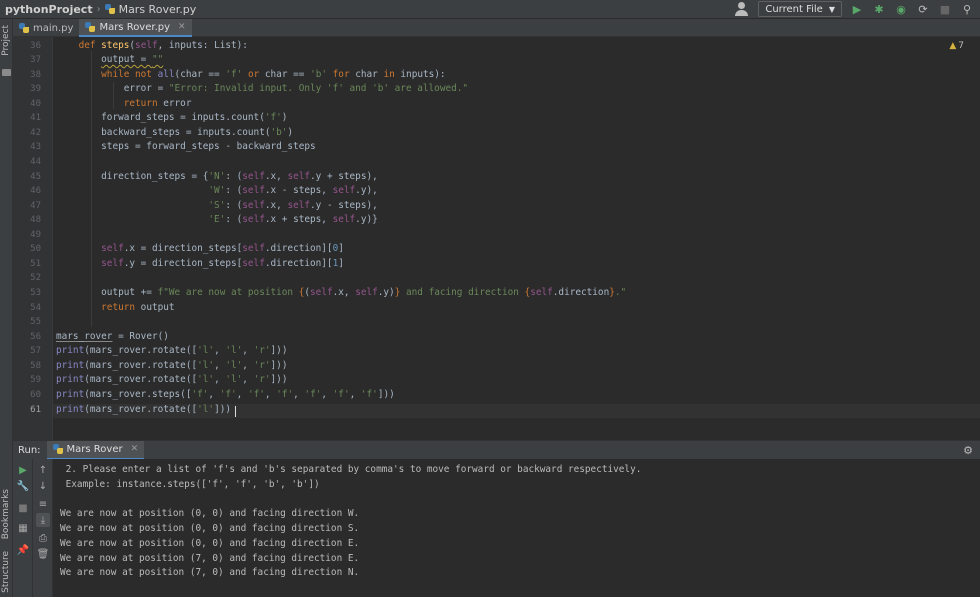  I want to click on inspection-widget: ▲ 7, so click(956, 46).